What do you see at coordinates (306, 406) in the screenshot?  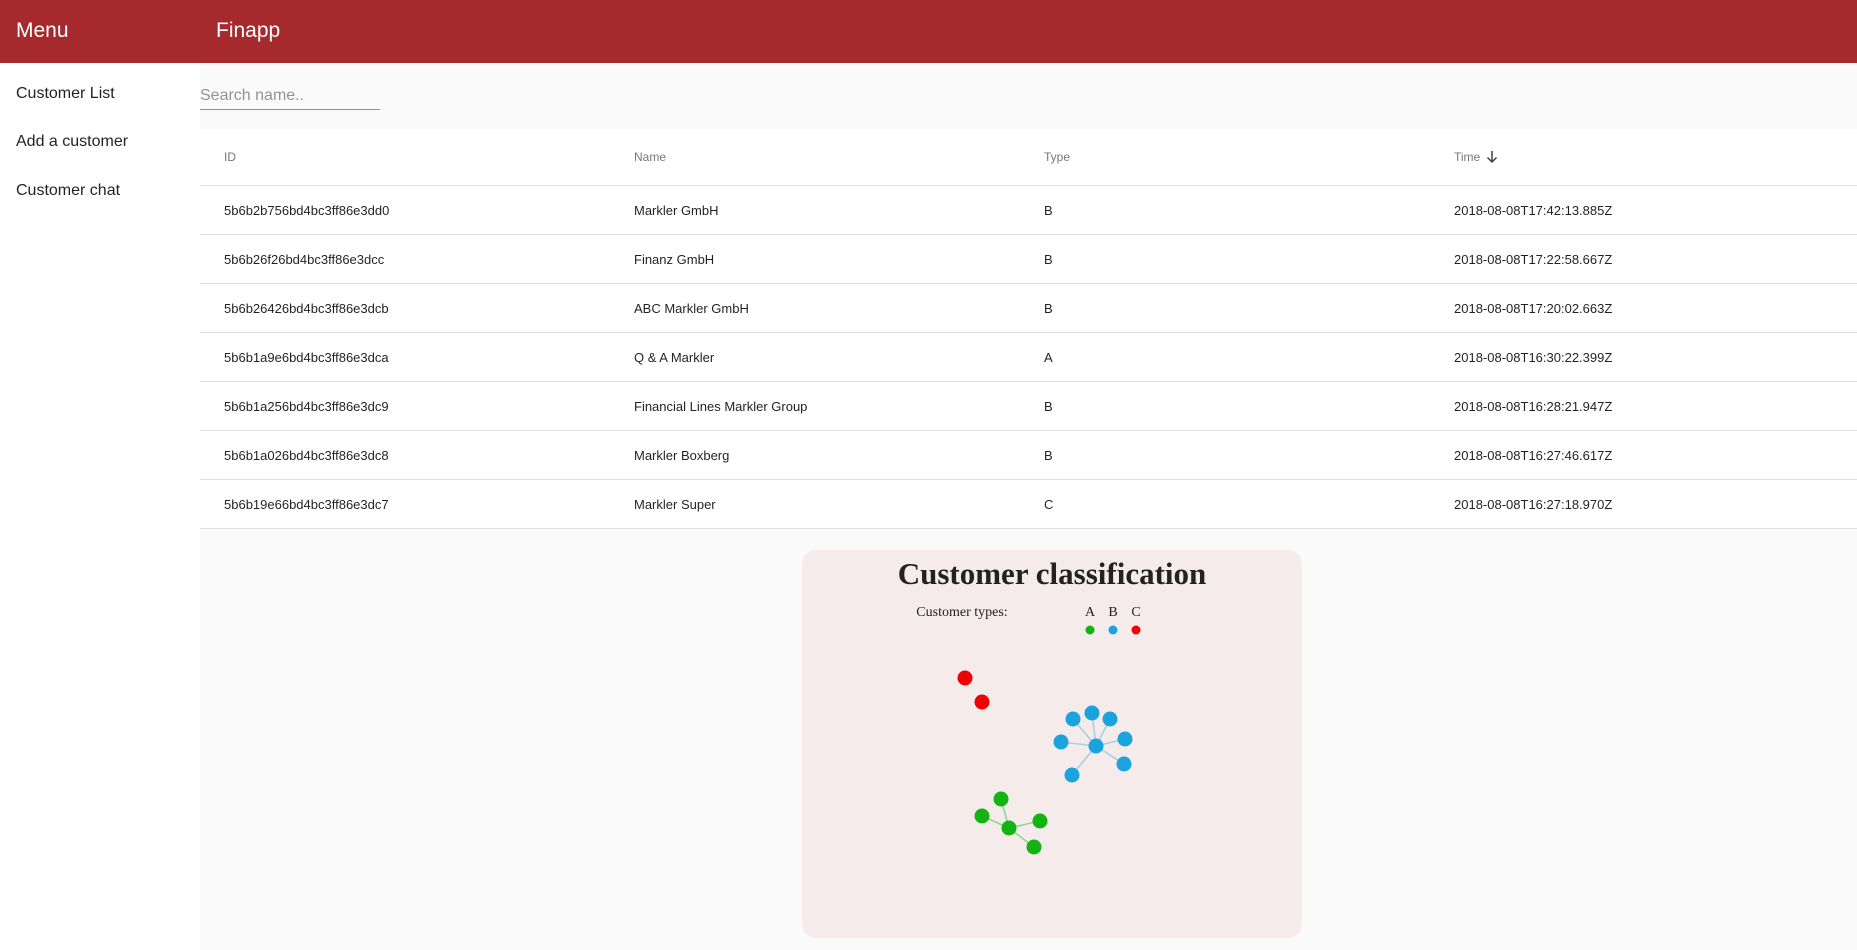 I see `cell-id: 5b6b1a256bd4bc3ff86e3dc9` at bounding box center [306, 406].